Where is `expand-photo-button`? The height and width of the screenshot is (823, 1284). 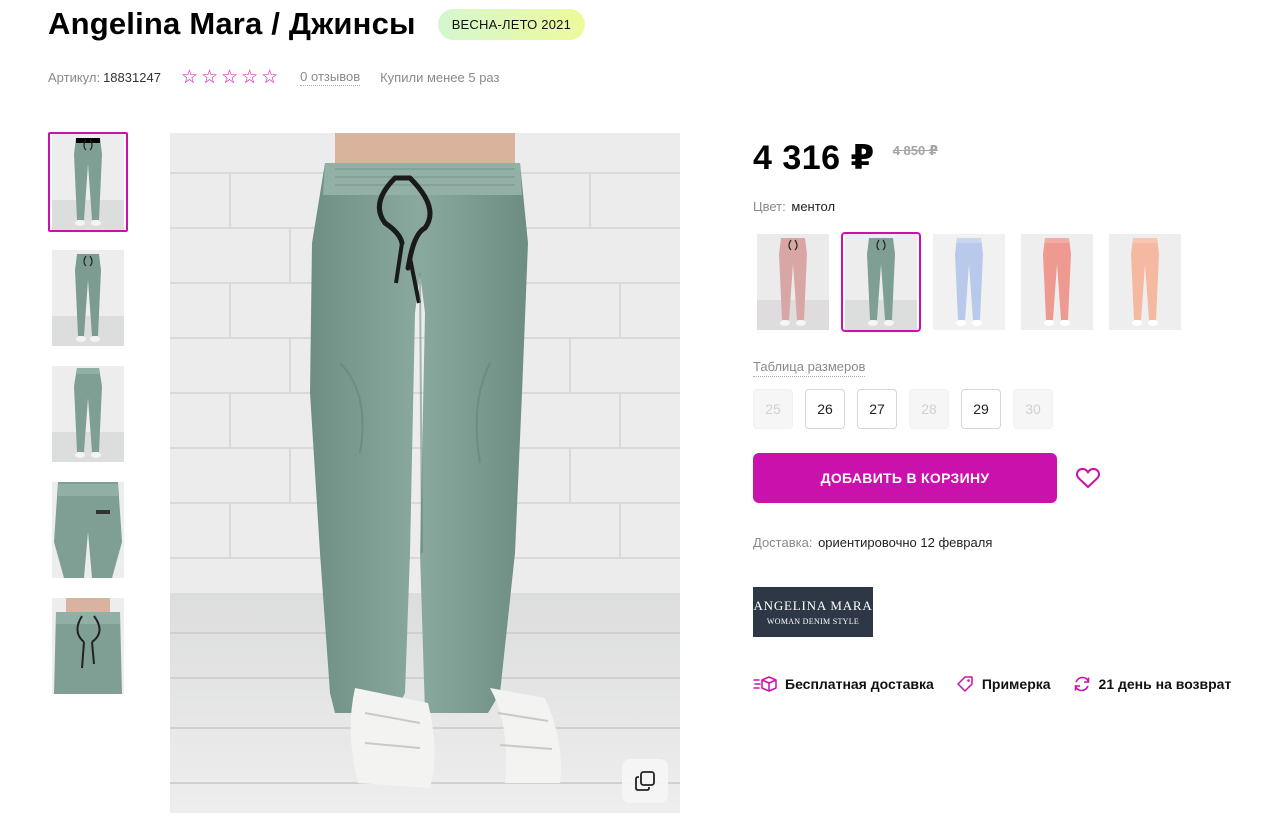
expand-photo-button is located at coordinates (645, 781).